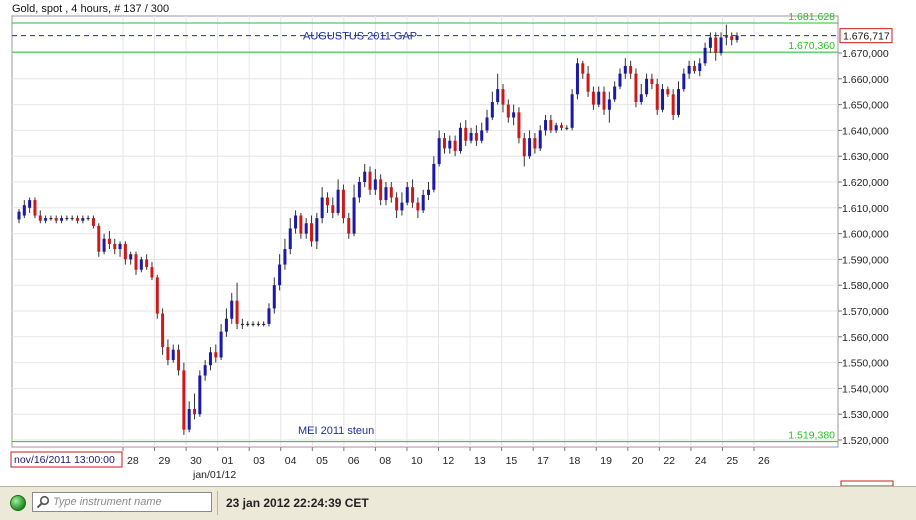  I want to click on x-tick-label: 30, so click(196, 461).